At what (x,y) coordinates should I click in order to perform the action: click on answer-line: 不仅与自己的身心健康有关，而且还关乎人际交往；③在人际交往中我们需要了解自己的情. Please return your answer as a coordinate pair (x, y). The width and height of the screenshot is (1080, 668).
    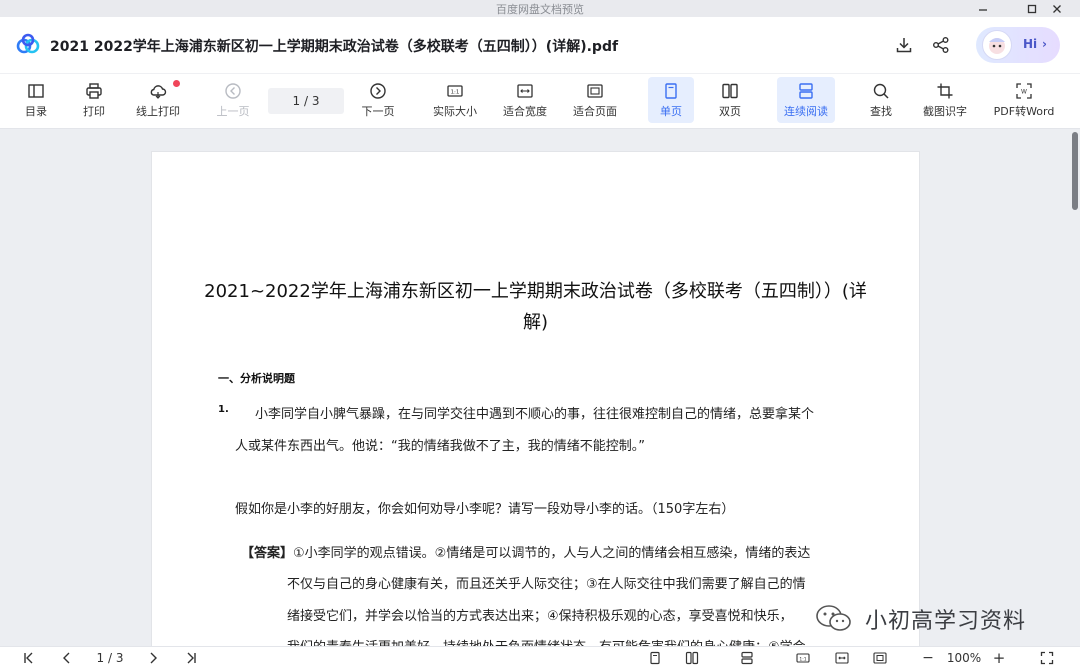
    Looking at the image, I should click on (546, 584).